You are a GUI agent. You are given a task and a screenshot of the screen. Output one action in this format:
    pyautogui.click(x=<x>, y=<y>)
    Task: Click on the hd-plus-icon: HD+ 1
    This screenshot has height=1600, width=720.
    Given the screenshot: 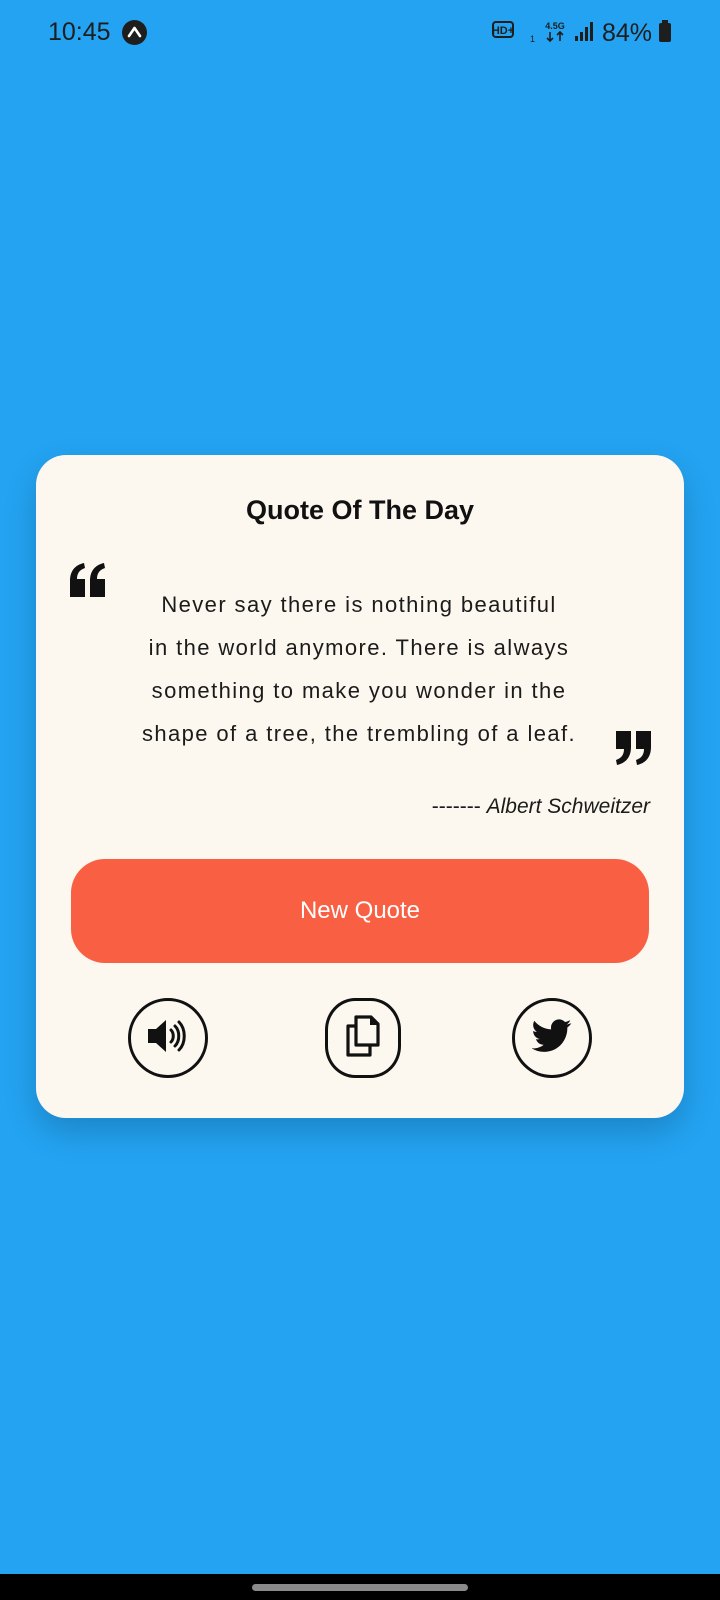 What is the action you would take?
    pyautogui.click(x=514, y=33)
    